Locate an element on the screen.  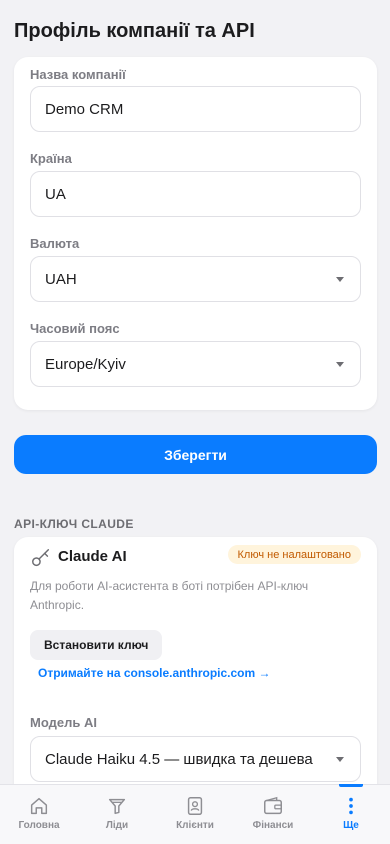
company-name-field: Demo CRM is located at coordinates (195, 109).